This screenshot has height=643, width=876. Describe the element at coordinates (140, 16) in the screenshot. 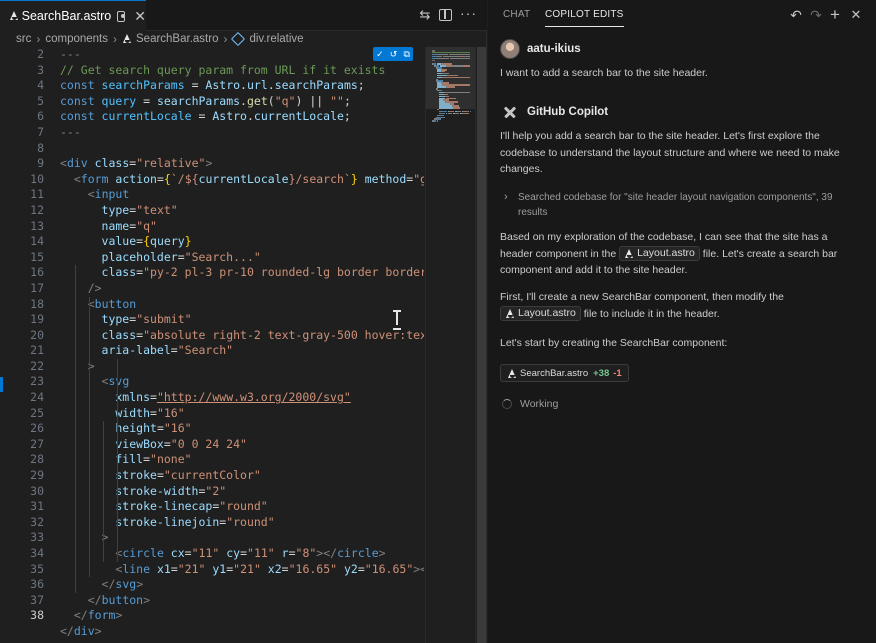

I see `close-tab-icon: ✕` at that location.